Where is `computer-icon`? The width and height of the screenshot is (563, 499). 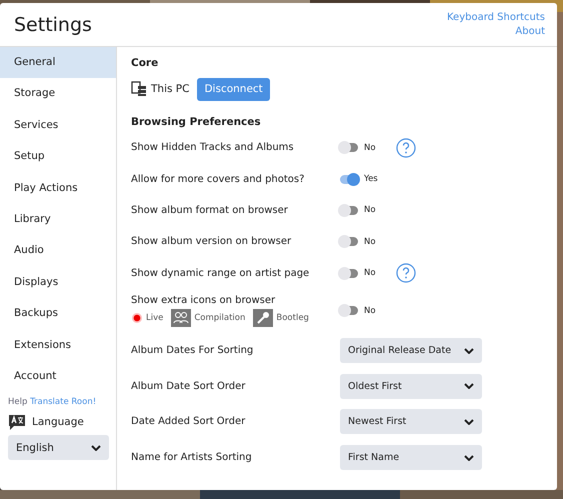 computer-icon is located at coordinates (139, 89).